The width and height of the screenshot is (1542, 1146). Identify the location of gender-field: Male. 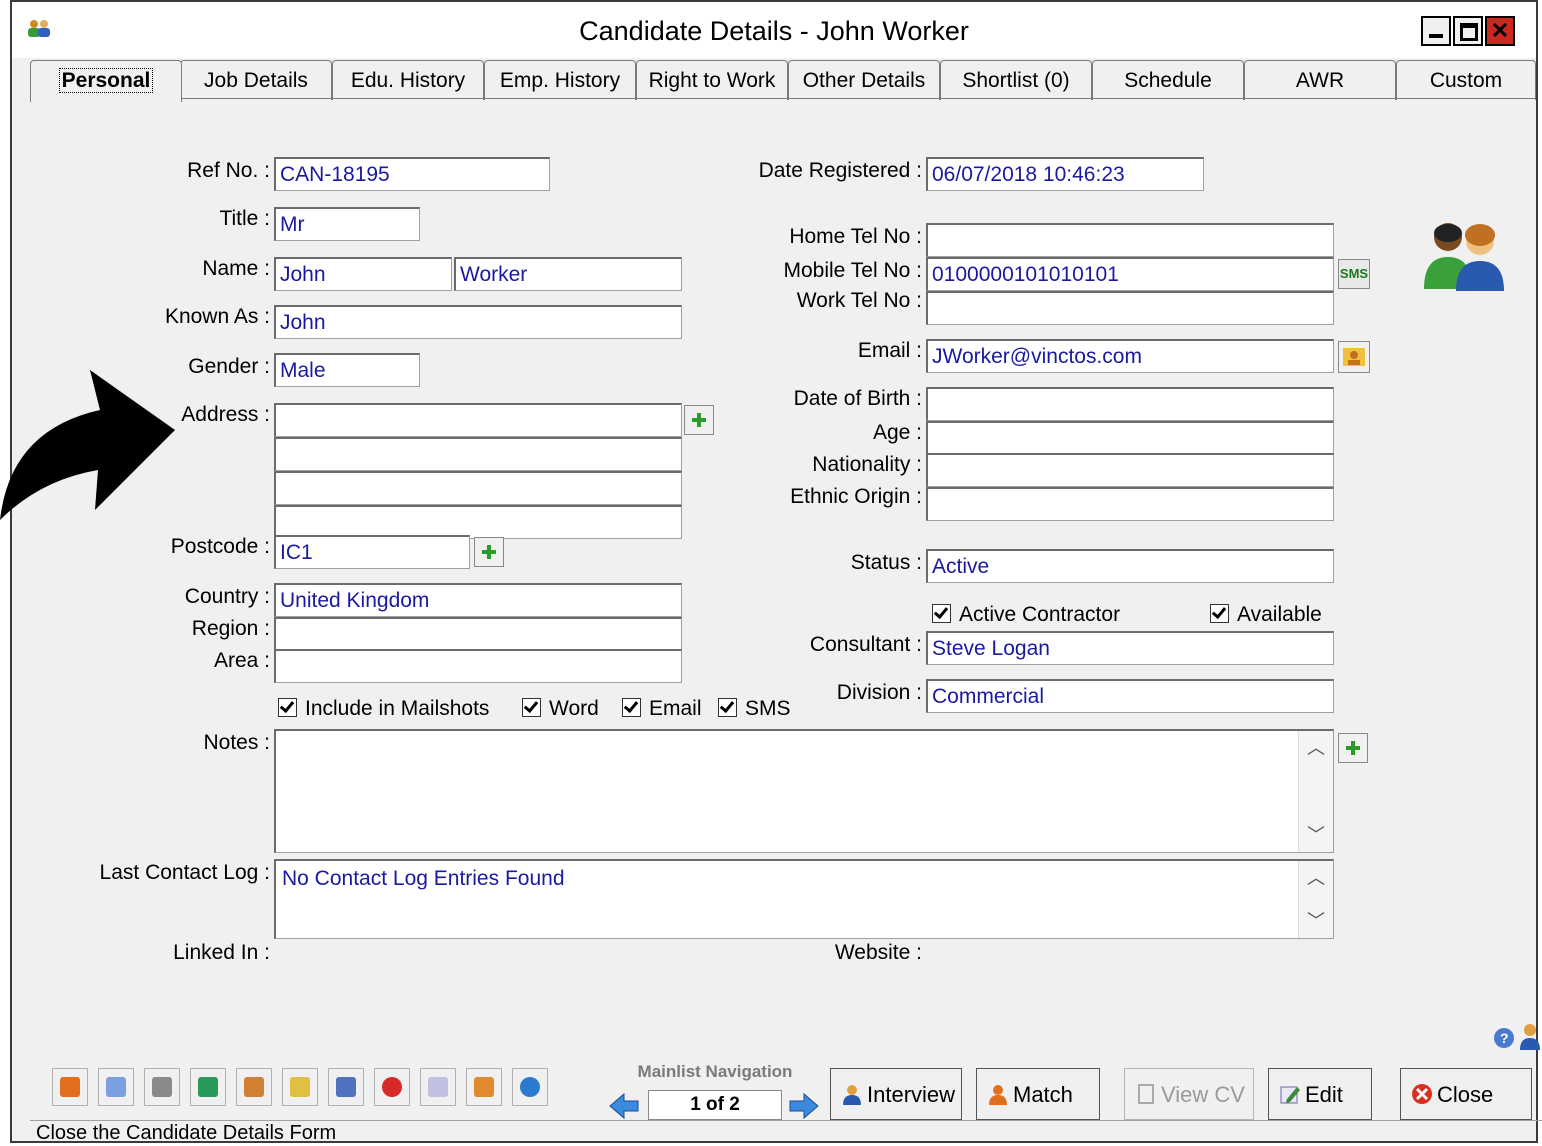
(347, 370).